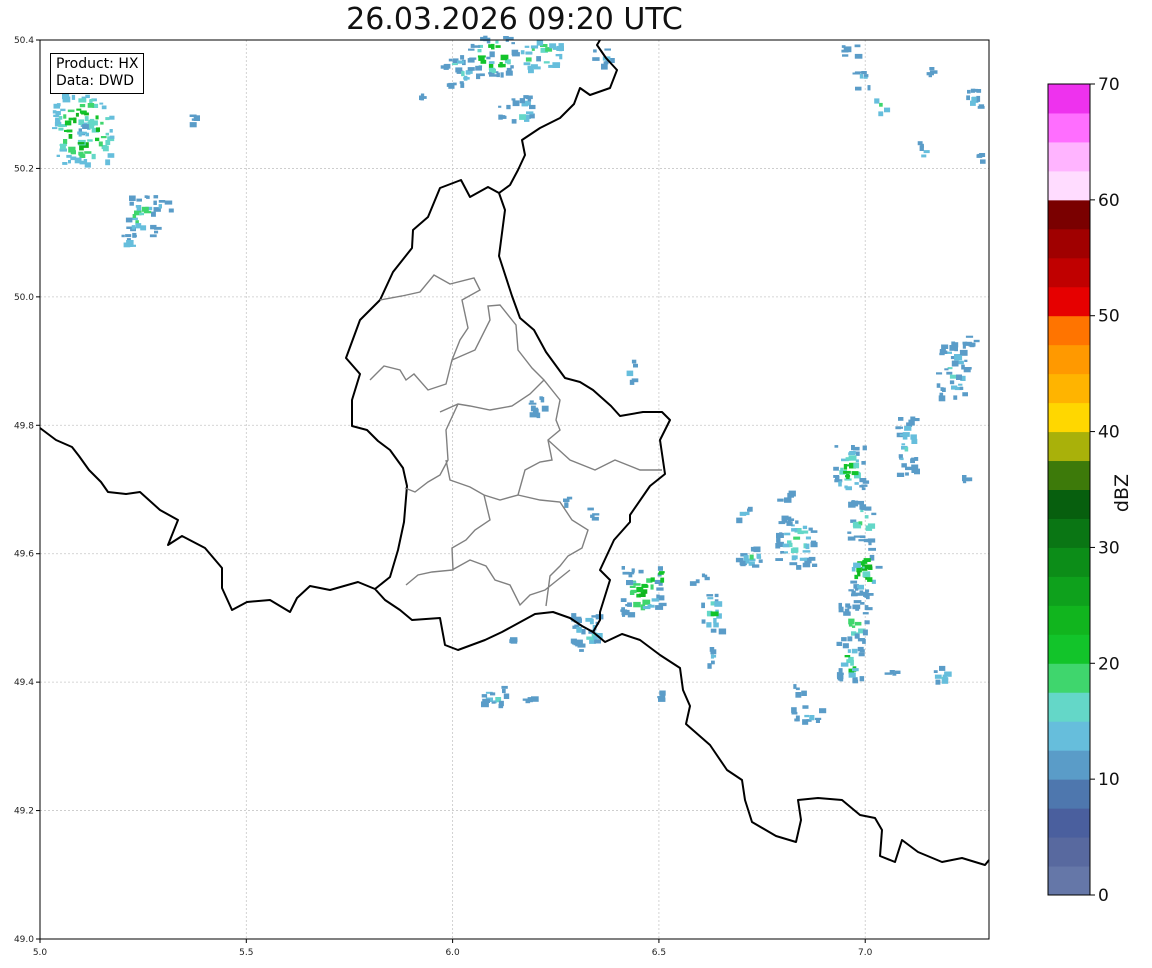  What do you see at coordinates (1109, 201) in the screenshot?
I see `colorbar-tick-label: 60` at bounding box center [1109, 201].